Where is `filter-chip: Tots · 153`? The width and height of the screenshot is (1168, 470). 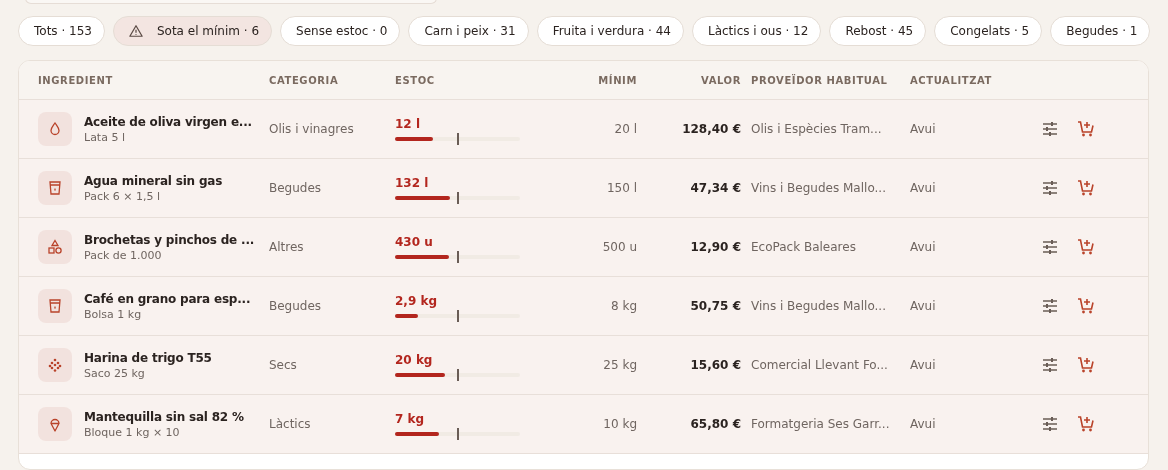
filter-chip: Tots · 153 is located at coordinates (61, 31).